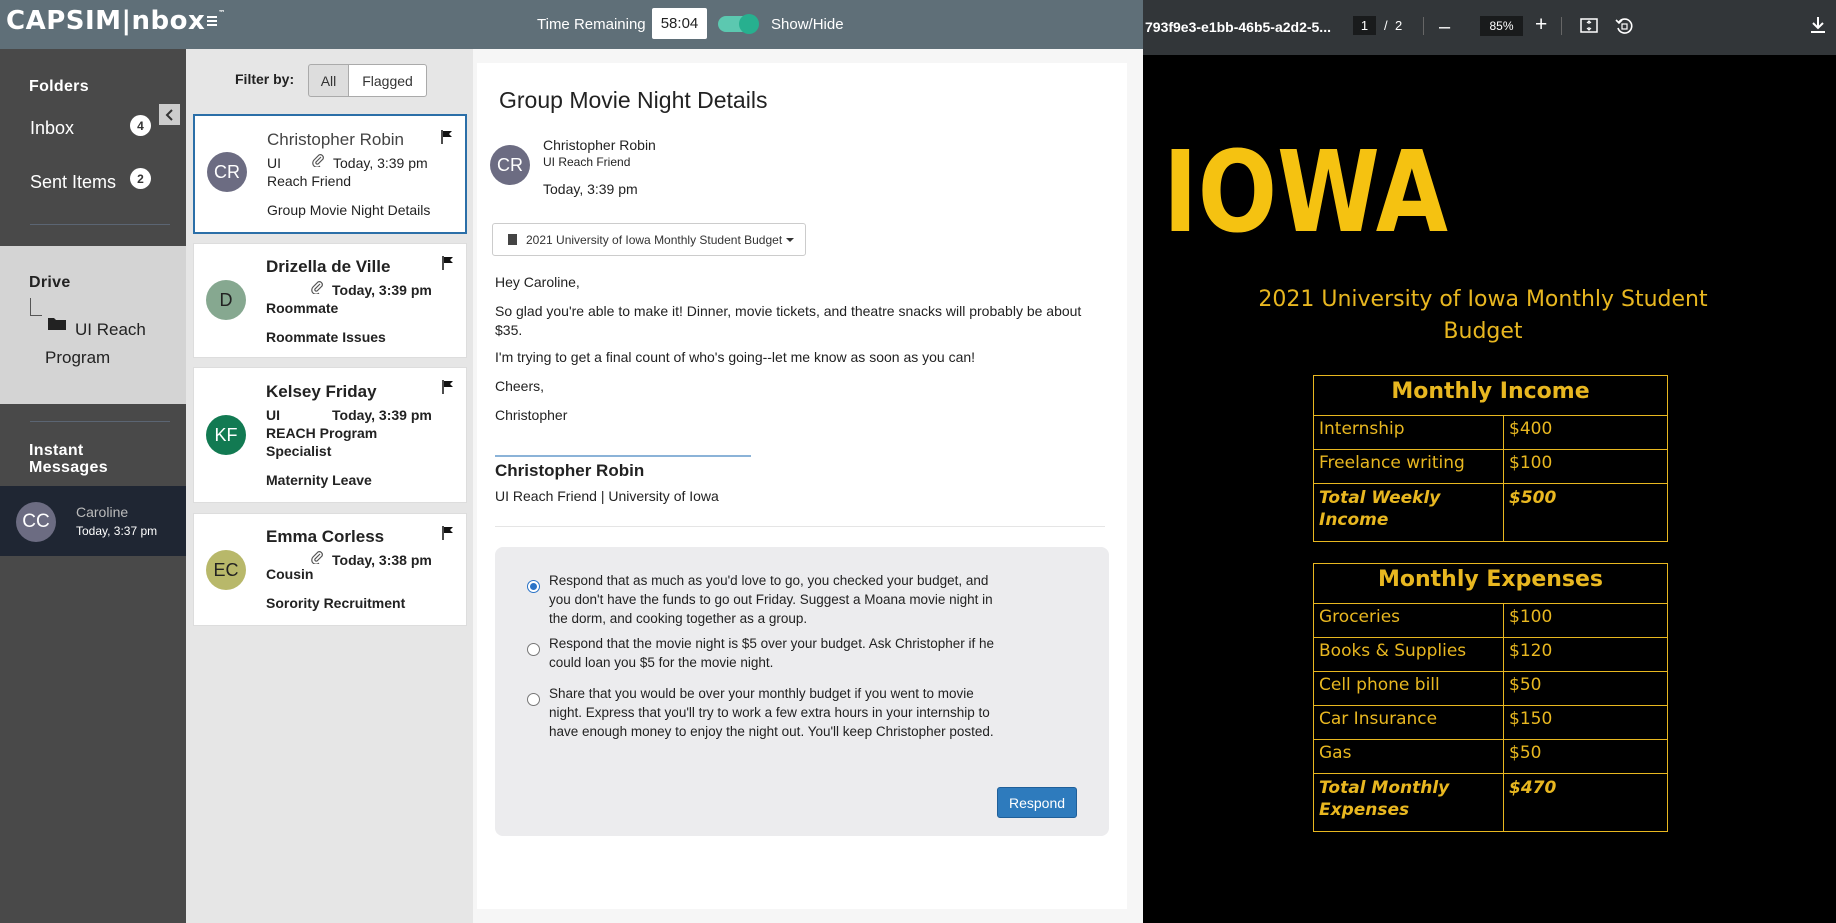 The height and width of the screenshot is (923, 1836). What do you see at coordinates (349, 210) in the screenshot?
I see `message-subject: Group Movie Night Details` at bounding box center [349, 210].